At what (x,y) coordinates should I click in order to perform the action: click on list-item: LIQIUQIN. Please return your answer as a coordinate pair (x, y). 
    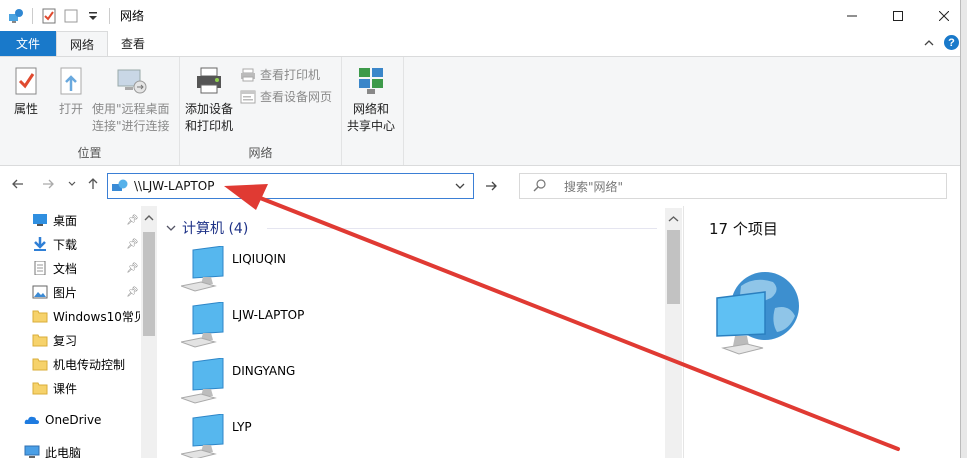
    Looking at the image, I should click on (391, 274).